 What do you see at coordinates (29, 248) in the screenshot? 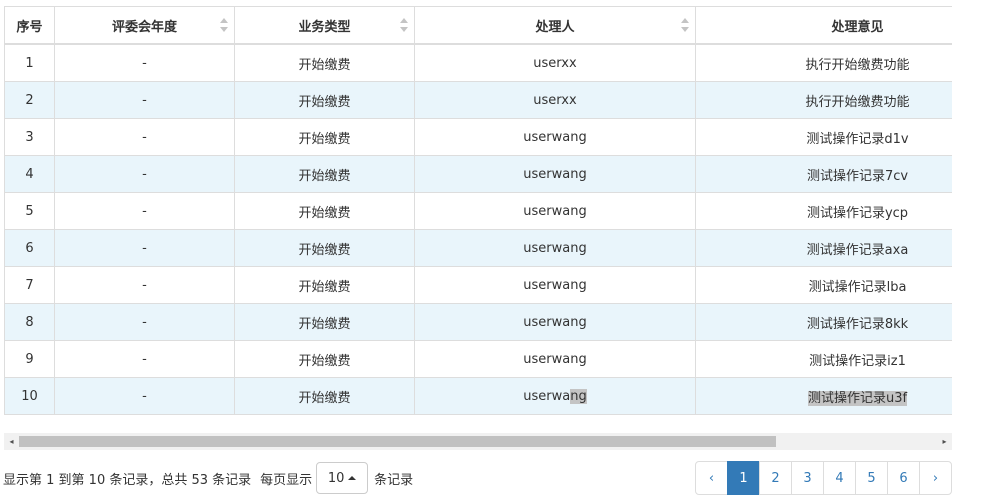
I see `cell-index: 6` at bounding box center [29, 248].